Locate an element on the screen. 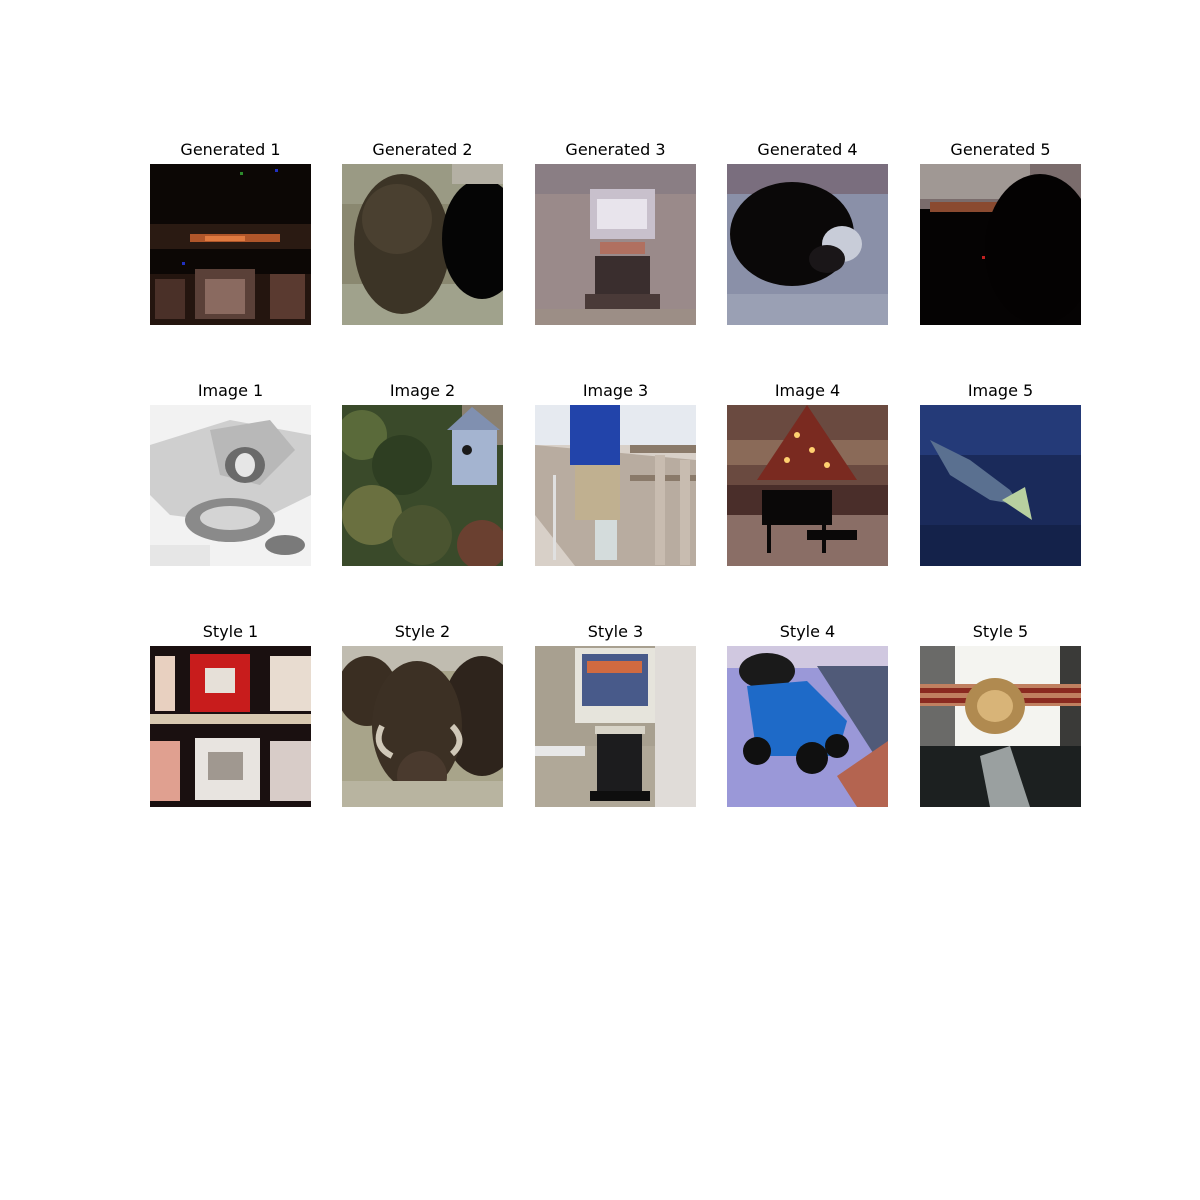  content-title-3: Image 3 is located at coordinates (615, 390).